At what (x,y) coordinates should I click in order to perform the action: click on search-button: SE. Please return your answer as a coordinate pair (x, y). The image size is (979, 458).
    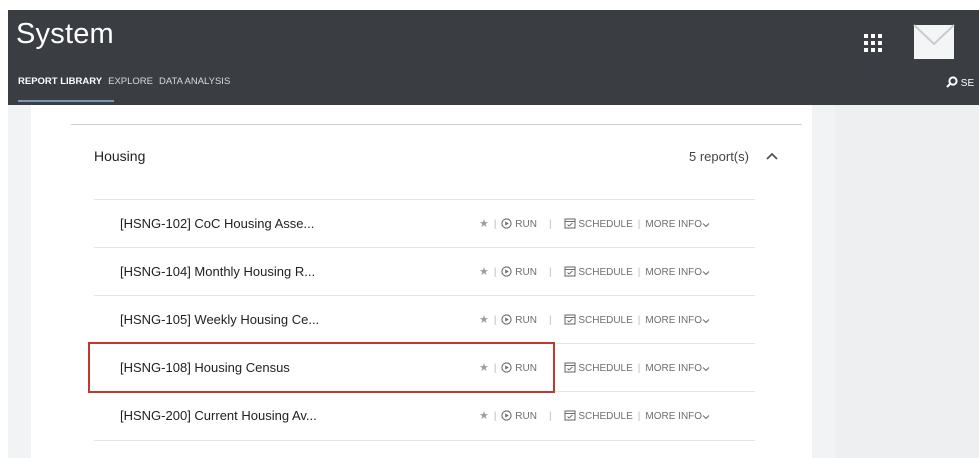
    Looking at the image, I should click on (960, 82).